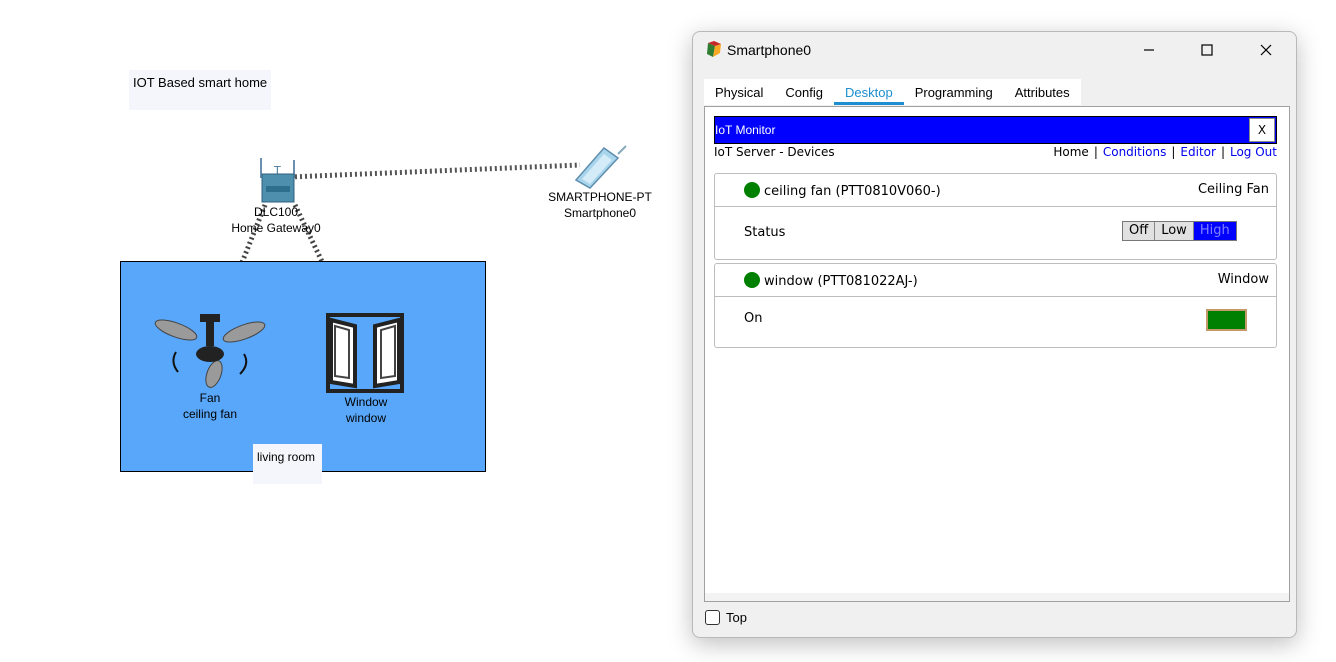 This screenshot has height=662, width=1336. What do you see at coordinates (366, 402) in the screenshot?
I see `window-device-model: Window` at bounding box center [366, 402].